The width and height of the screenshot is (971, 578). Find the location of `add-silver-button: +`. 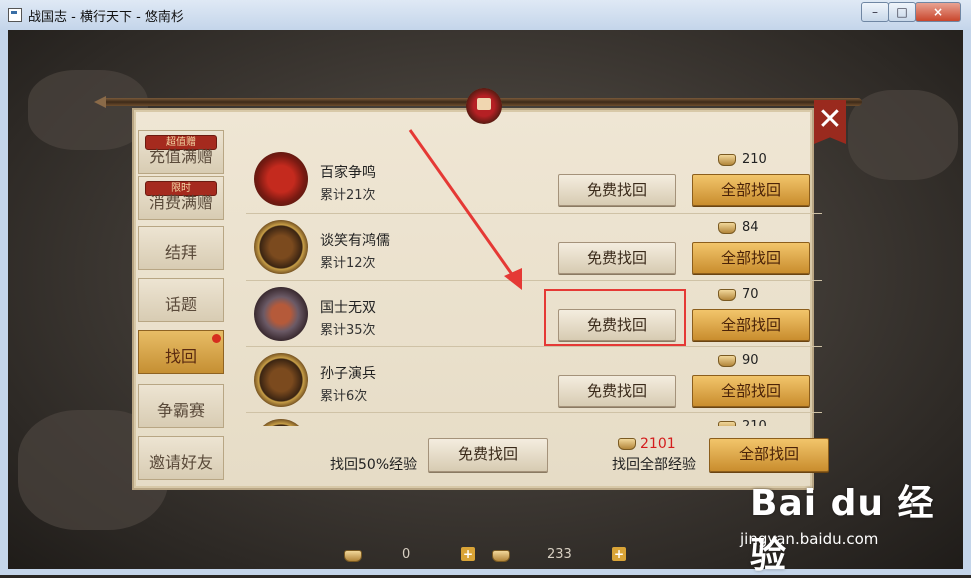

add-silver-button: + is located at coordinates (619, 554).